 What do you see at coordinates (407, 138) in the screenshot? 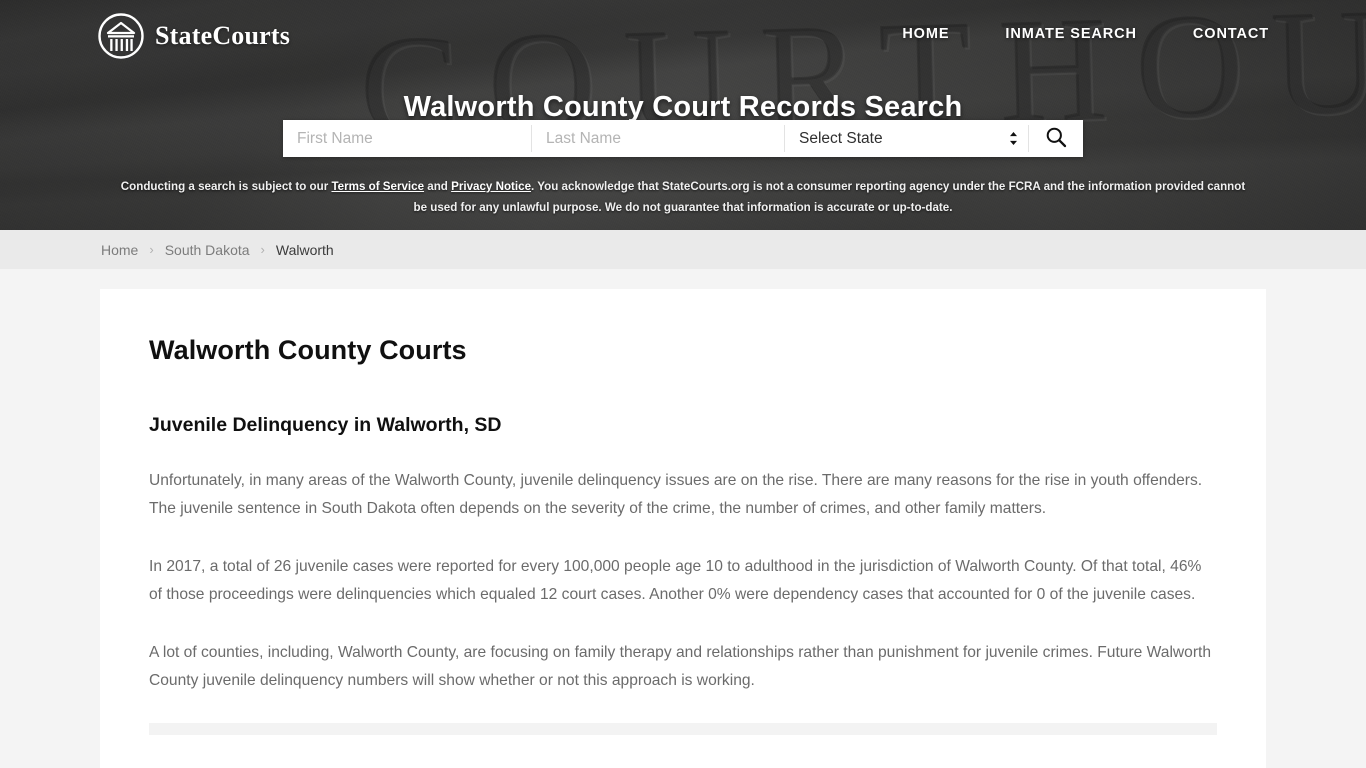
I see `first-name-input` at bounding box center [407, 138].